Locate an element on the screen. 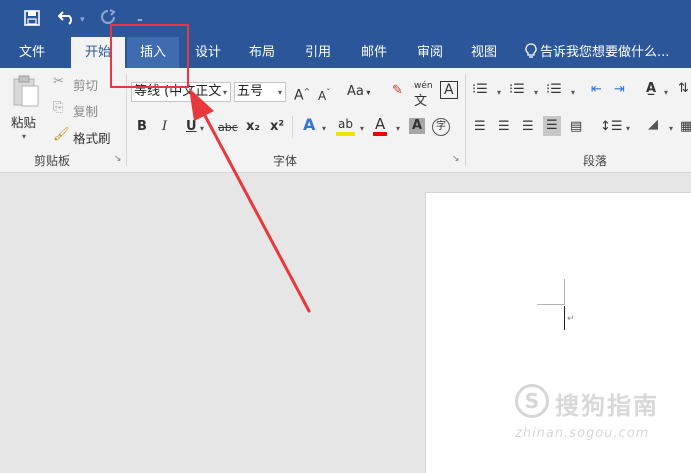 This screenshot has height=473, width=691. annotation-arrow is located at coordinates (250, 200).